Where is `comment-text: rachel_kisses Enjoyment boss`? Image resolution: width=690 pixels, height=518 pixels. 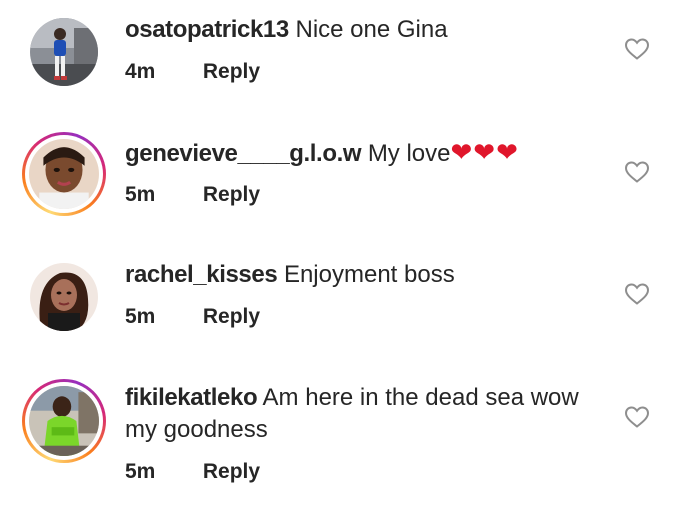
comment-text: rachel_kisses Enjoyment boss is located at coordinates (360, 275).